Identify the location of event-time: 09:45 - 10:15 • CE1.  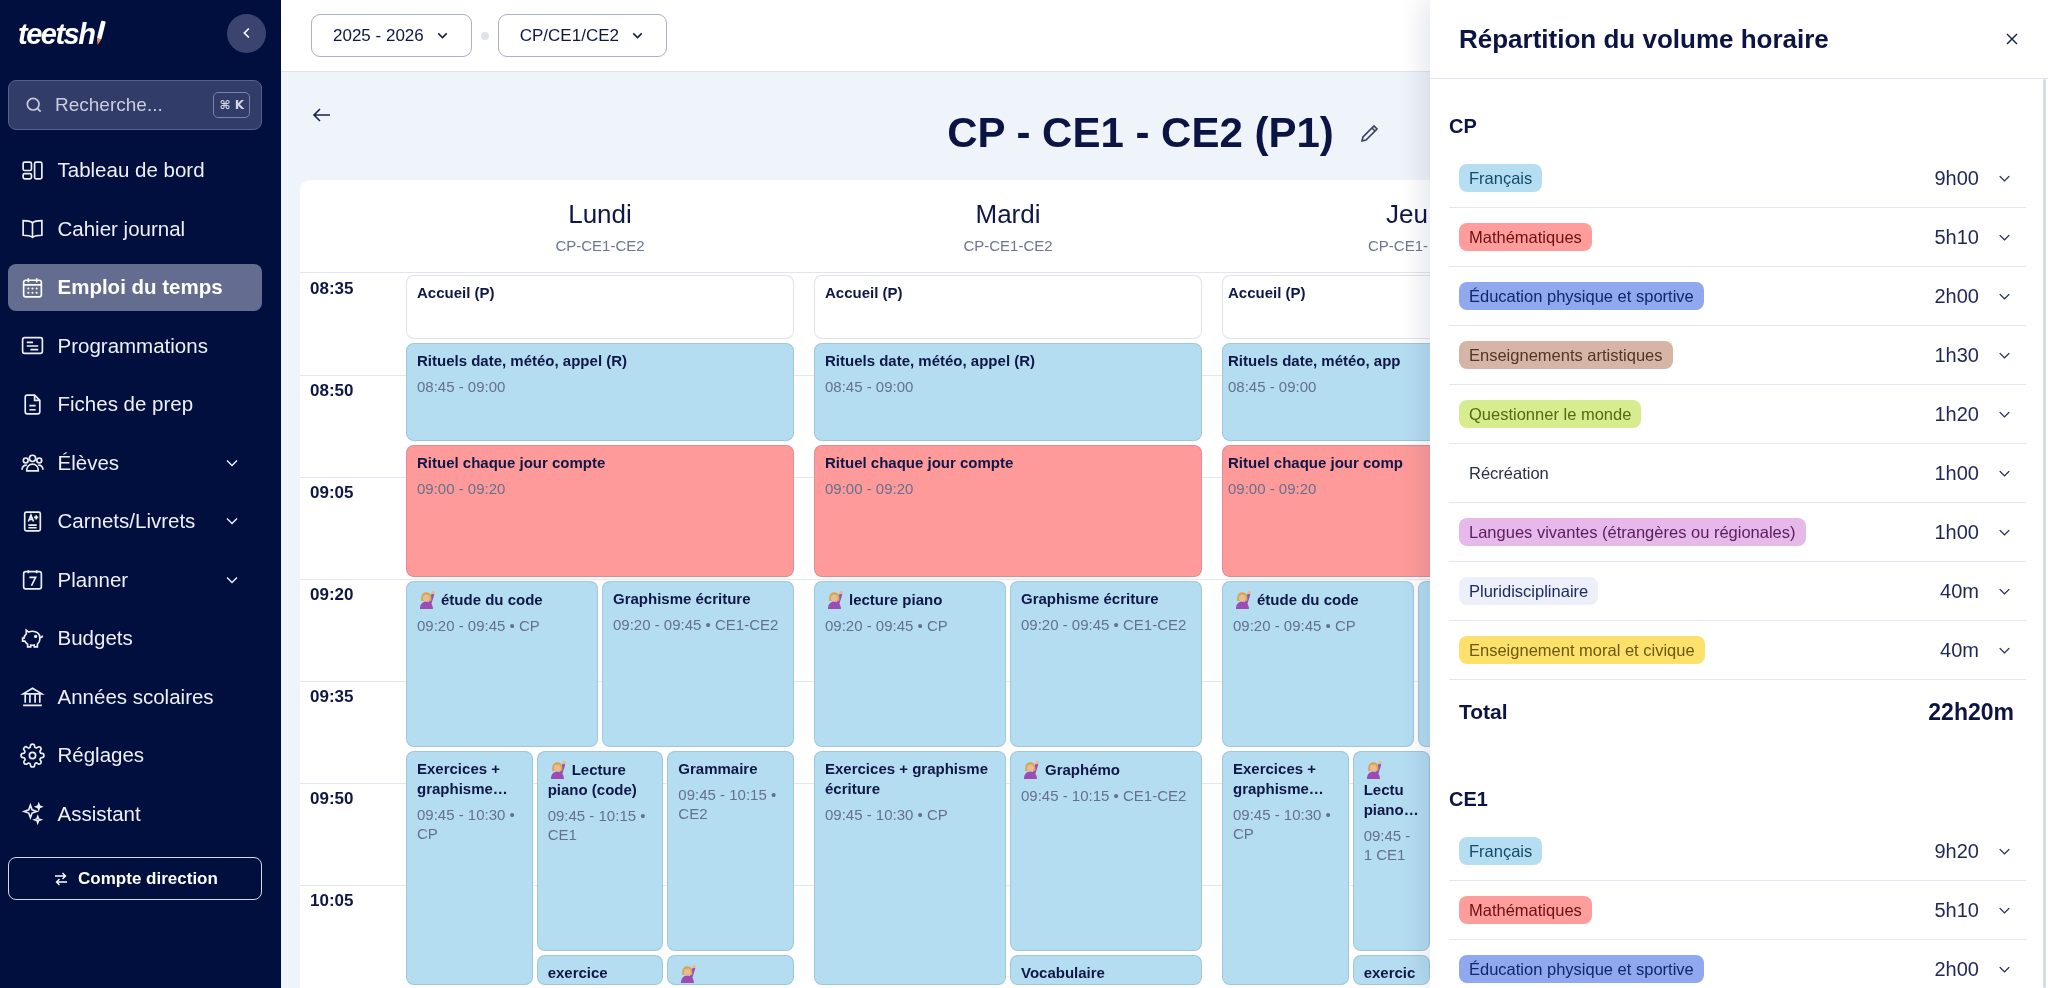
(597, 825).